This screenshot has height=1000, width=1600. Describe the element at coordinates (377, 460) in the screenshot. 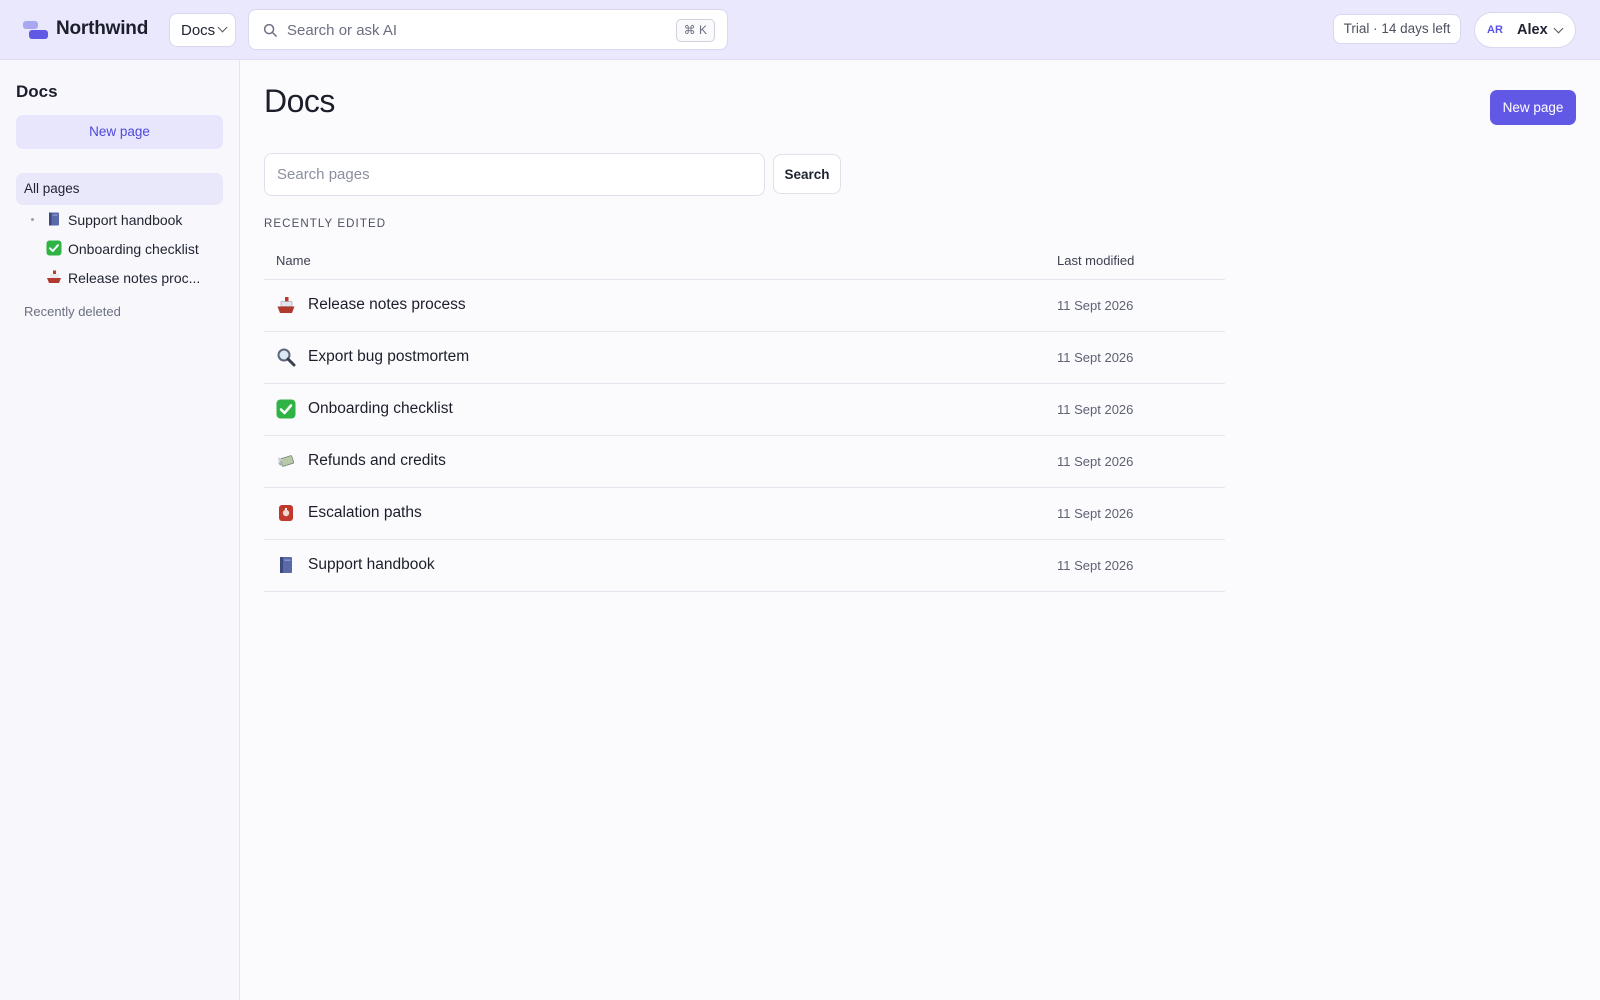

I see `row-name: Refunds and credits` at that location.